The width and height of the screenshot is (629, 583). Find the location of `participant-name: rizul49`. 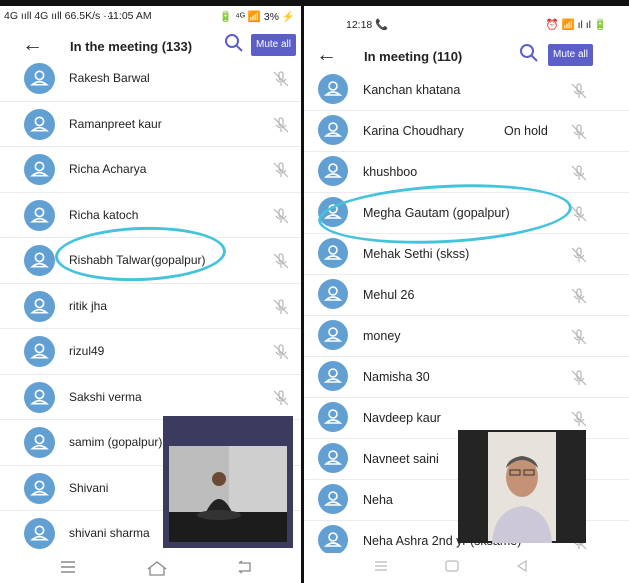

participant-name: rizul49 is located at coordinates (87, 351).